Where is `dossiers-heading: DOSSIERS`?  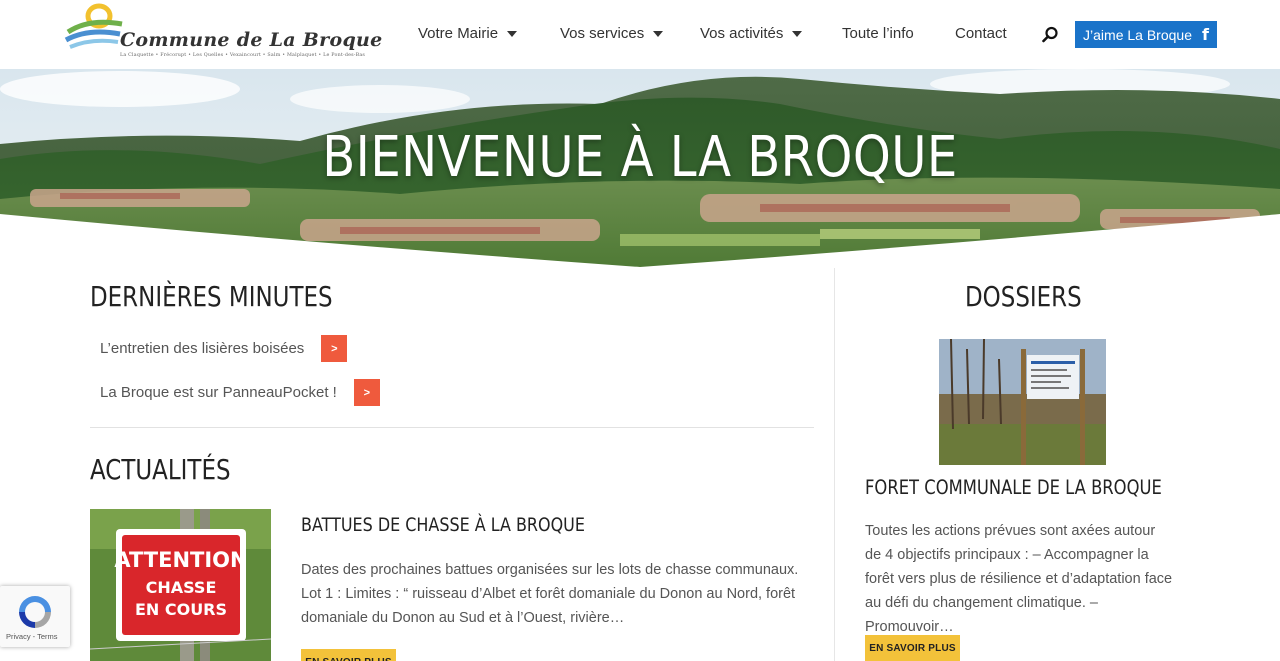 dossiers-heading: DOSSIERS is located at coordinates (1023, 296).